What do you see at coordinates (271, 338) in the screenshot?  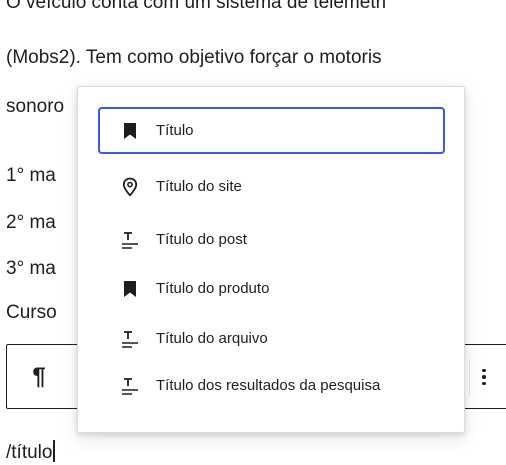 I see `menu-item-titulo-do-arquivo: Título do arquivo` at bounding box center [271, 338].